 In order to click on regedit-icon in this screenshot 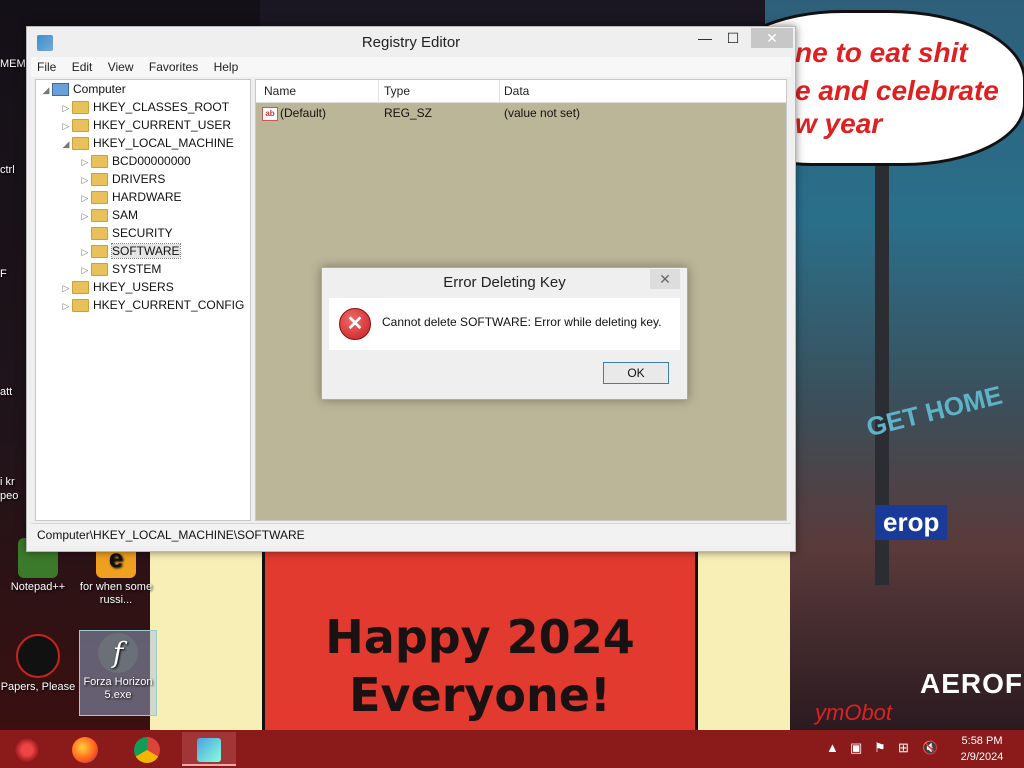, I will do `click(209, 749)`.